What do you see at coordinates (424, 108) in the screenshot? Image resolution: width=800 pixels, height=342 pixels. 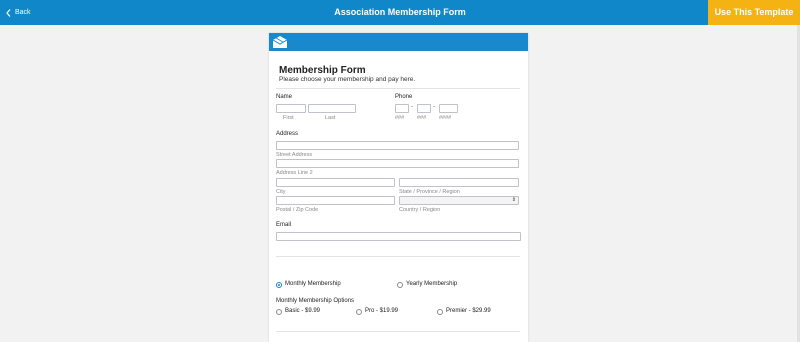 I see `phone-prefix-input` at bounding box center [424, 108].